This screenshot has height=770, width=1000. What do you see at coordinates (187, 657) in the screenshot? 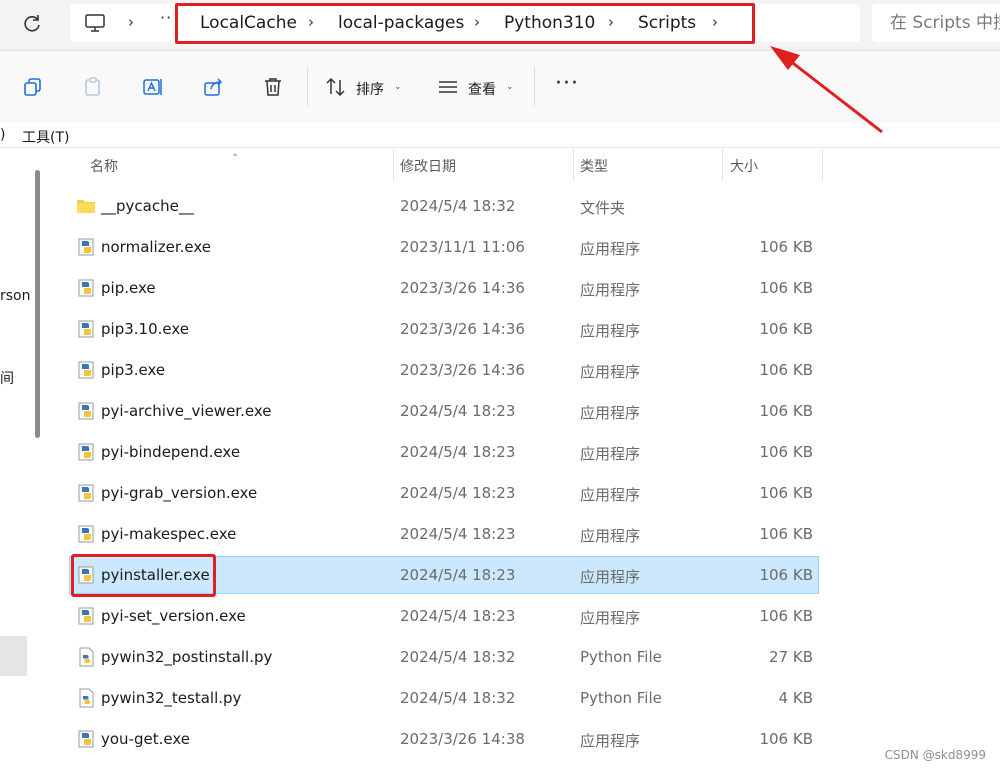
I see `file-name: pywin32_postinstall.py` at bounding box center [187, 657].